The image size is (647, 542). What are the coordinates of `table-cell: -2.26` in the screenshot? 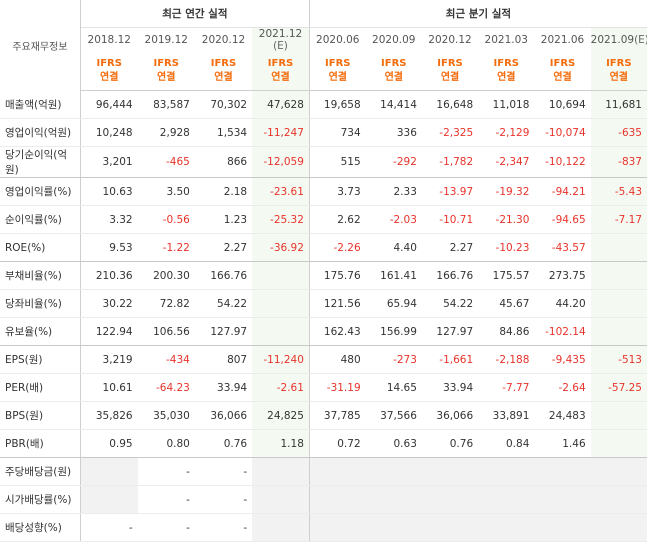 It's located at (337, 247).